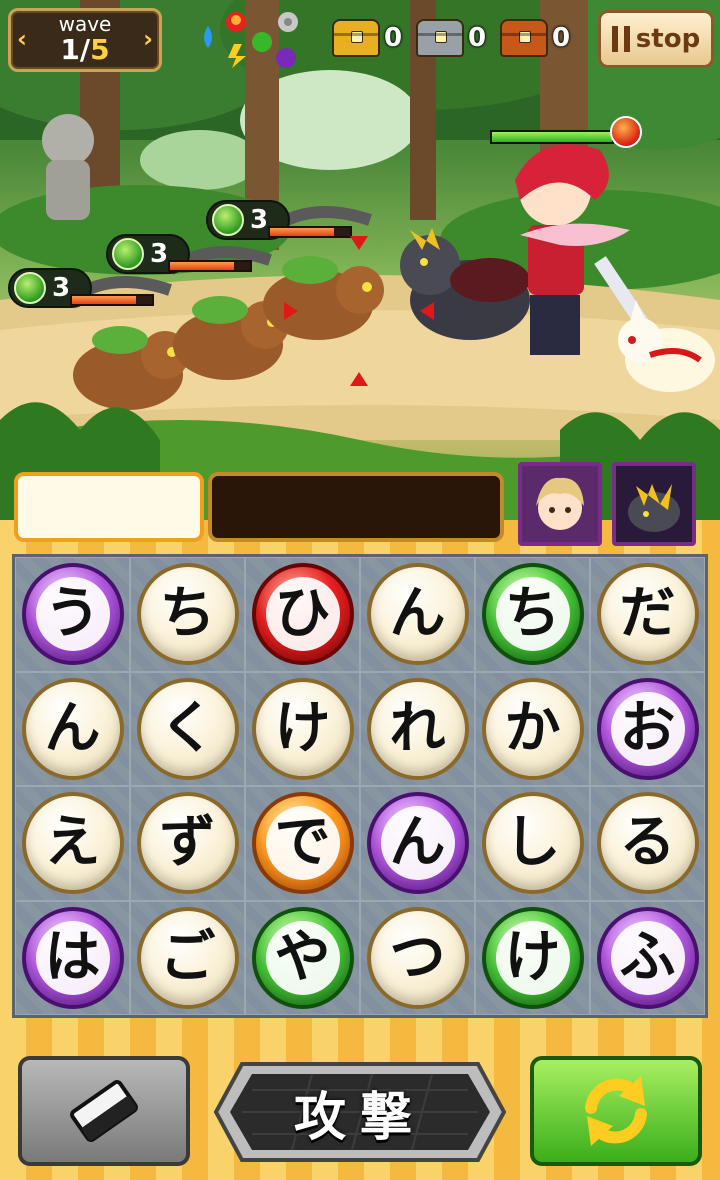 This screenshot has width=720, height=1180. I want to click on letter-tile-purple: お, so click(647, 728).